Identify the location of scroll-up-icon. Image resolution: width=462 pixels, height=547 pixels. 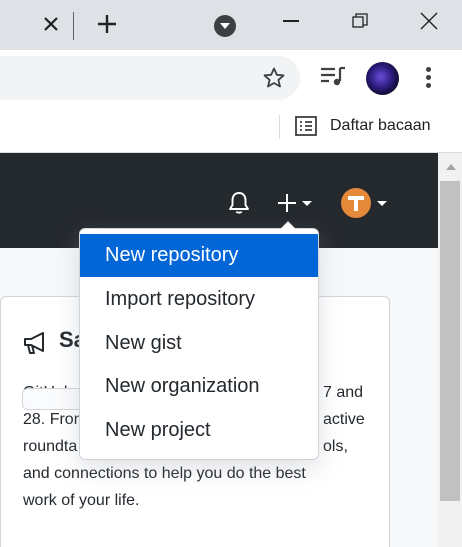
(451, 167).